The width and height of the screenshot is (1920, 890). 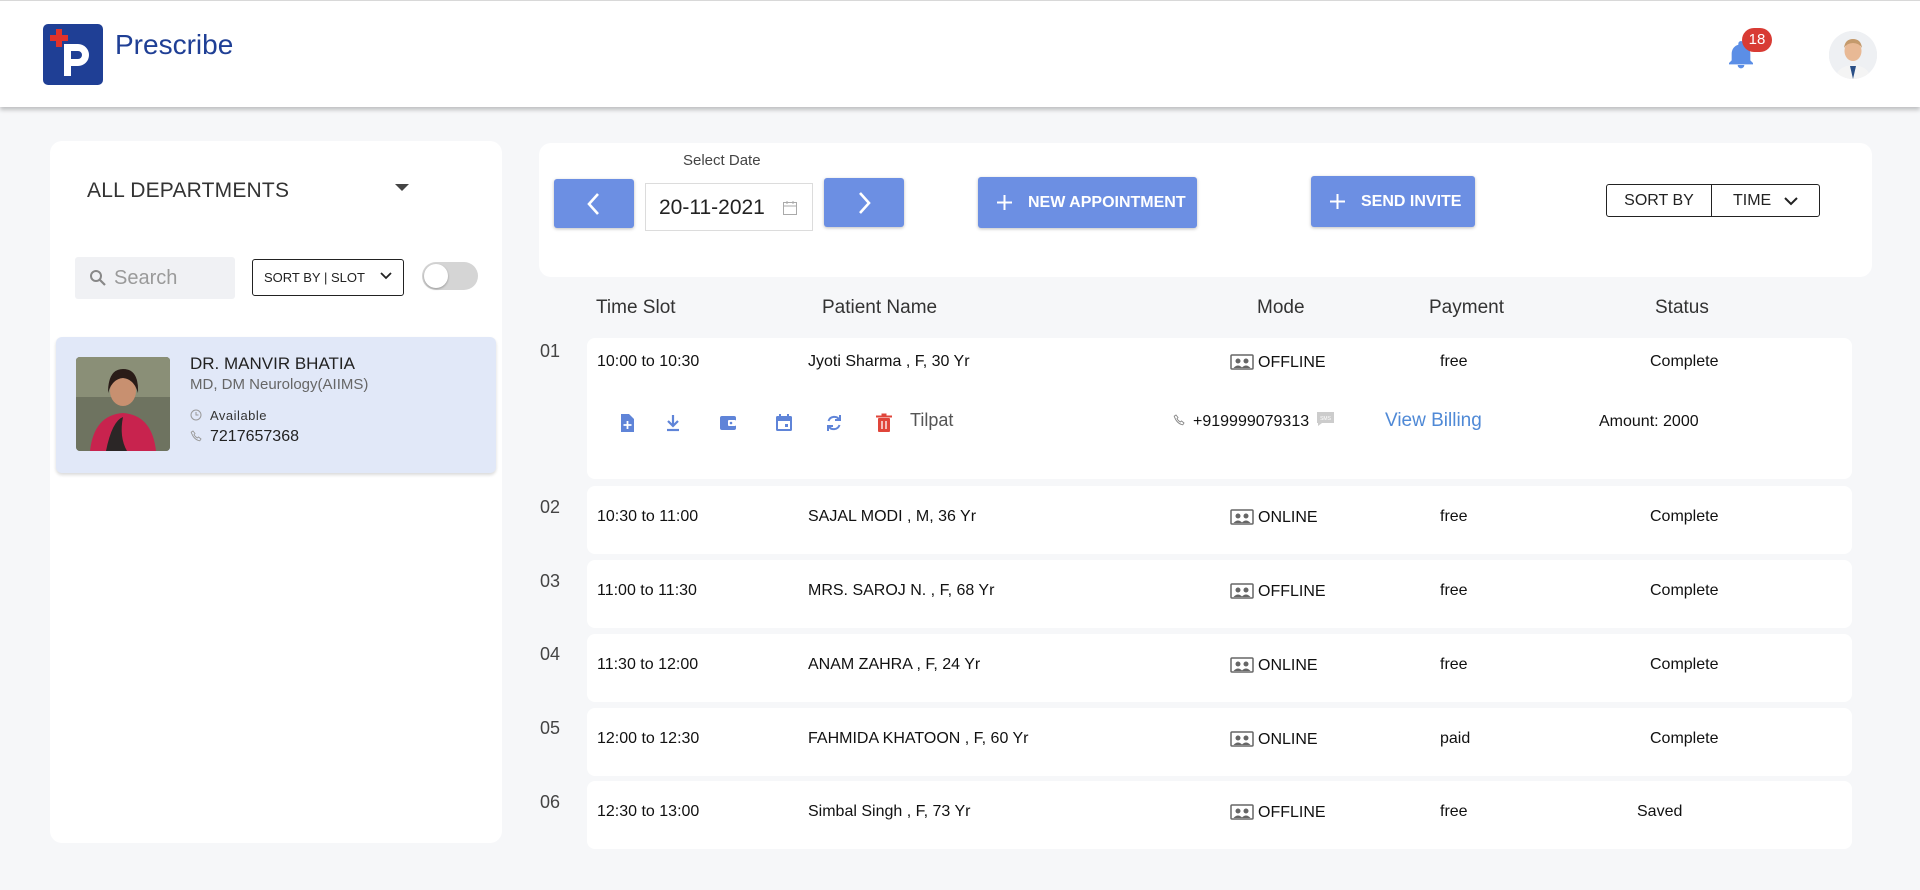 I want to click on row-number: 02, so click(x=550, y=507).